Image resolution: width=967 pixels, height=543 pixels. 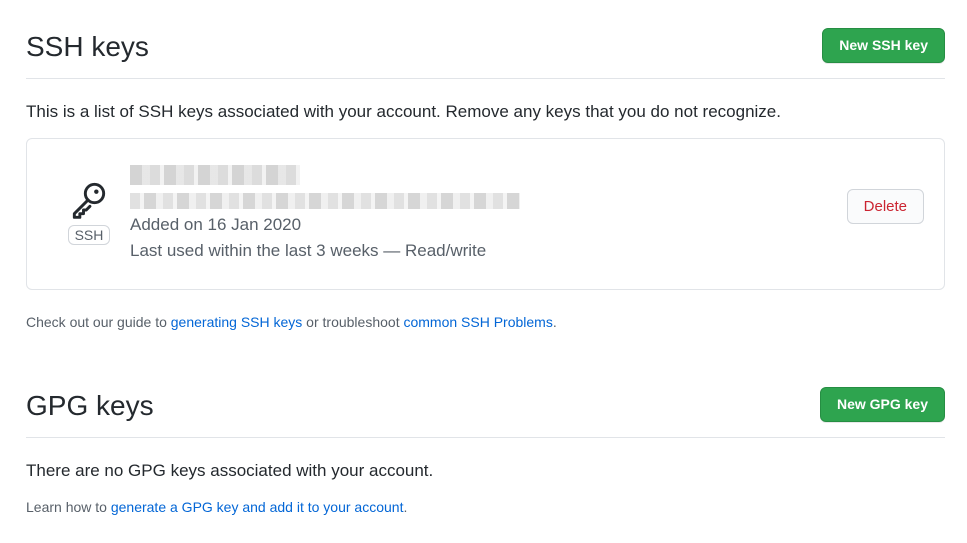 What do you see at coordinates (98, 322) in the screenshot?
I see `ssh-help-prefix: Check out our guide to` at bounding box center [98, 322].